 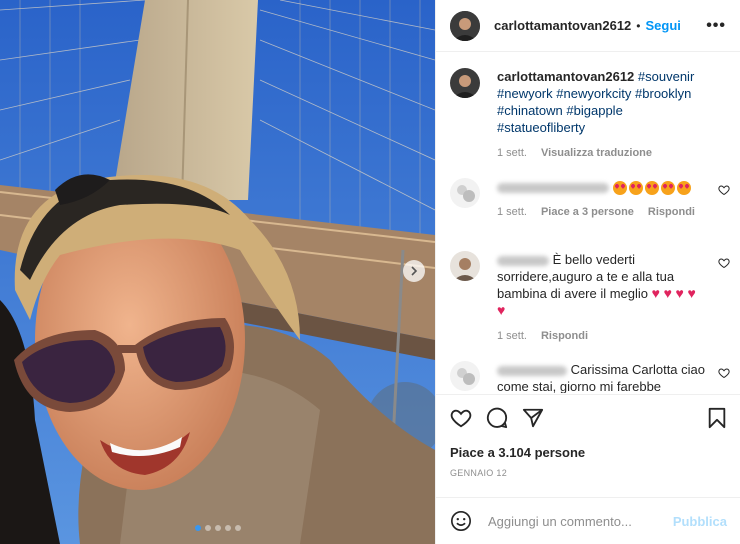 What do you see at coordinates (588, 469) in the screenshot?
I see `post-date: GENNAIO 12` at bounding box center [588, 469].